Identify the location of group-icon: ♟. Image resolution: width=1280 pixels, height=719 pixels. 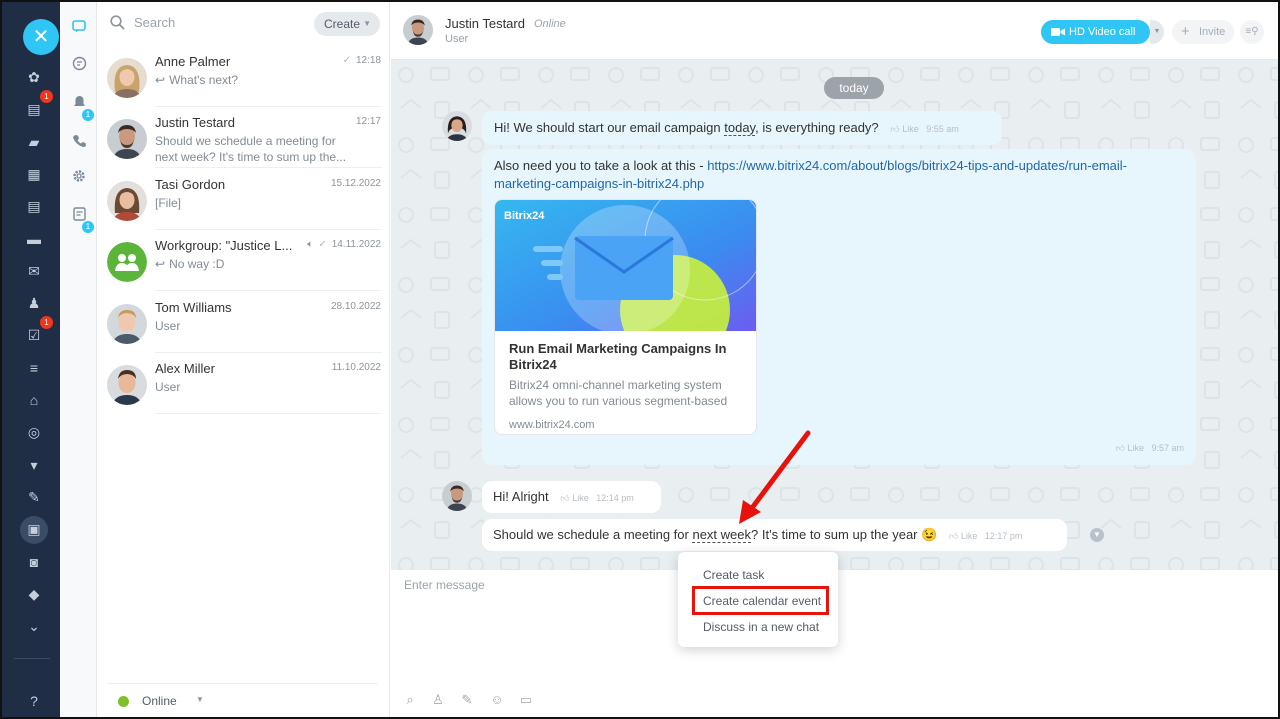
(34, 303).